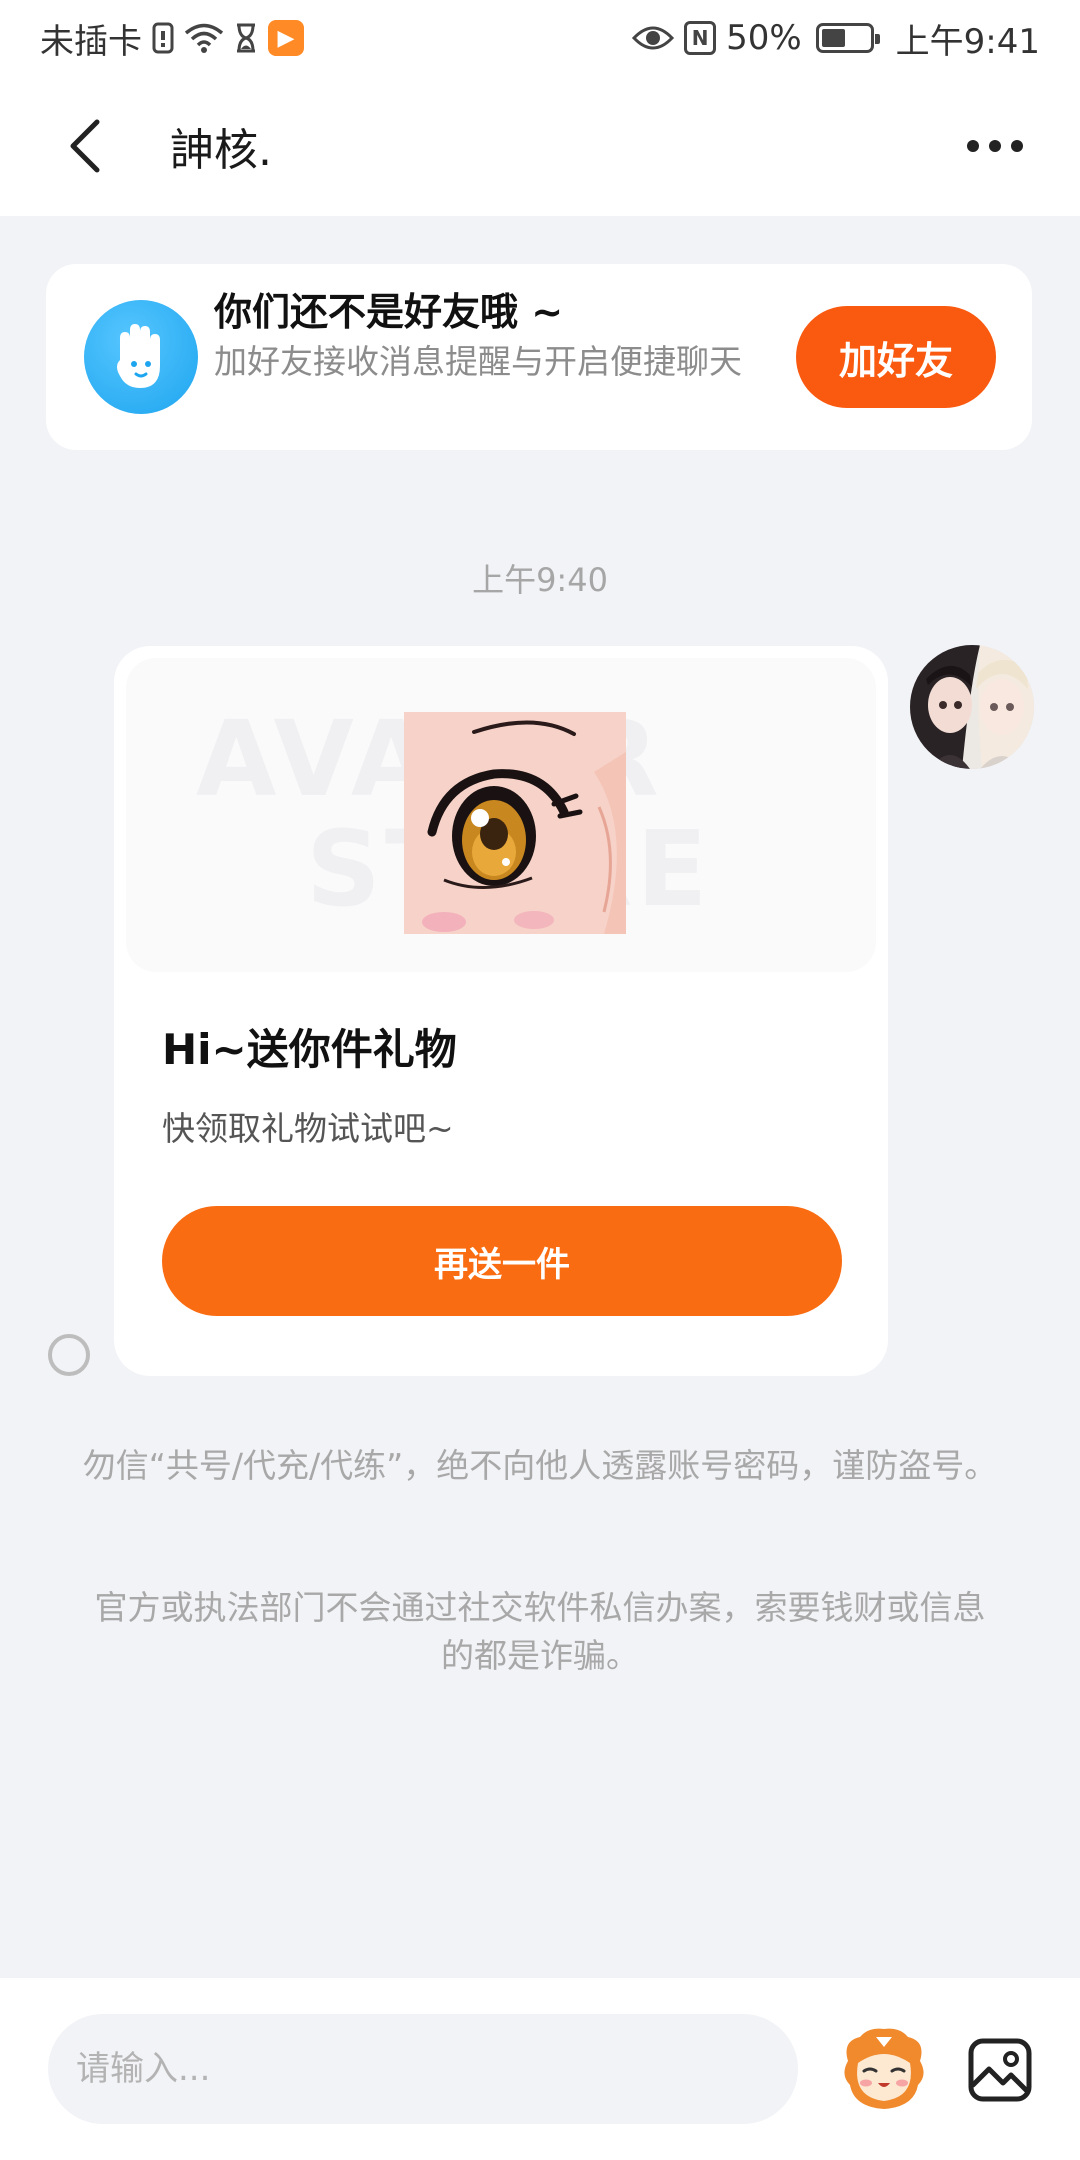 Image resolution: width=1080 pixels, height=2160 pixels. I want to click on security-notice-2: 官方或执法部门不会通过社交软件私信办案，索要钱财或信息的都是诈骗。, so click(540, 1631).